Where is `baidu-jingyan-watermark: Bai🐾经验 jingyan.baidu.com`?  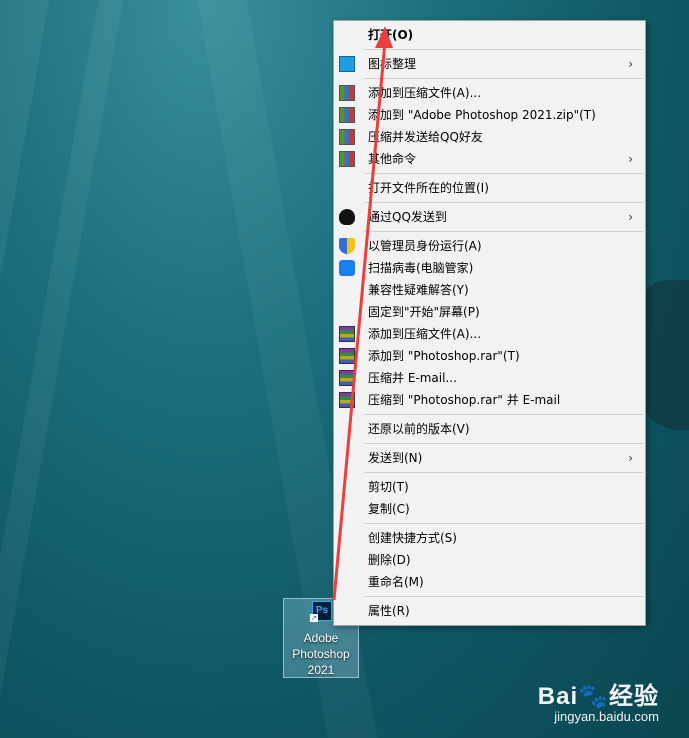
baidu-jingyan-watermark: Bai🐾经验 jingyan.baidu.com is located at coordinates (598, 700).